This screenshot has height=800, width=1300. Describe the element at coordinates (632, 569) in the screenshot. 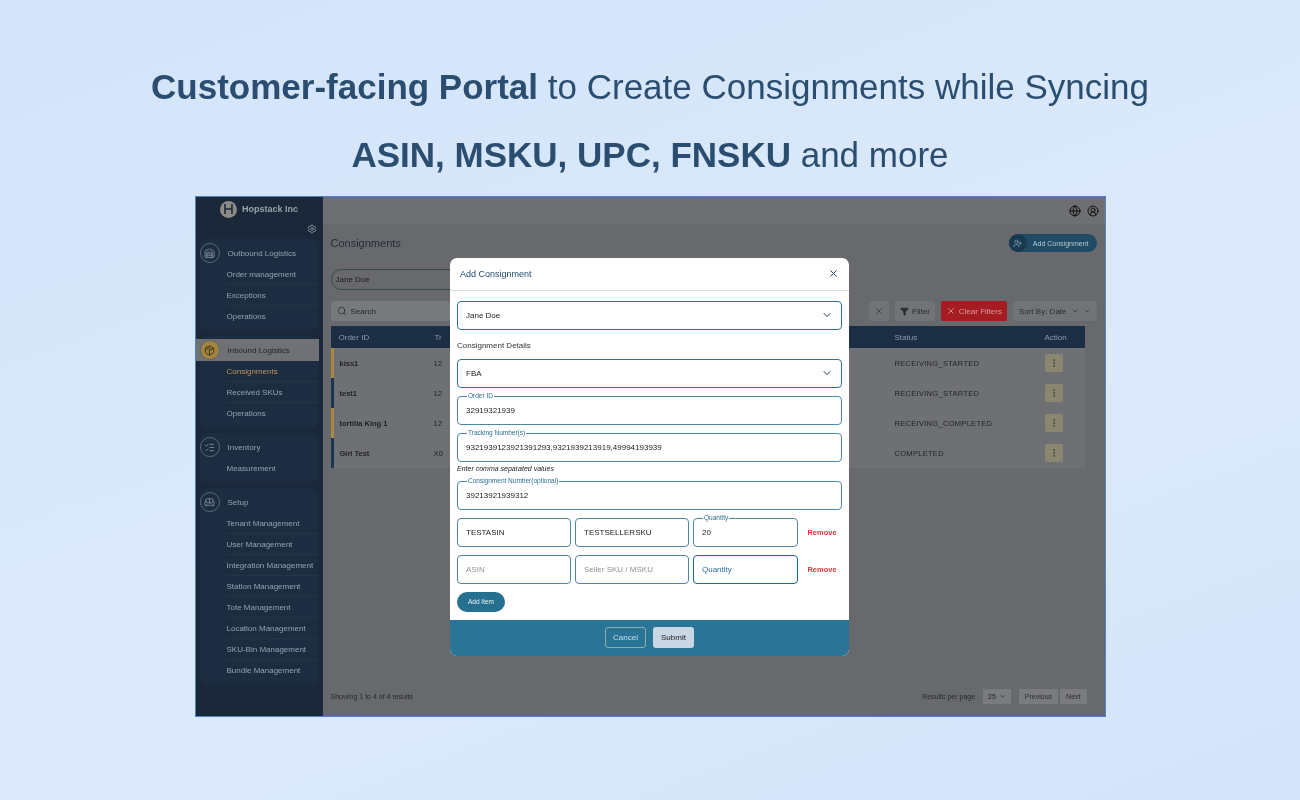

I see `input-field: Seller SKU / MSKU` at that location.